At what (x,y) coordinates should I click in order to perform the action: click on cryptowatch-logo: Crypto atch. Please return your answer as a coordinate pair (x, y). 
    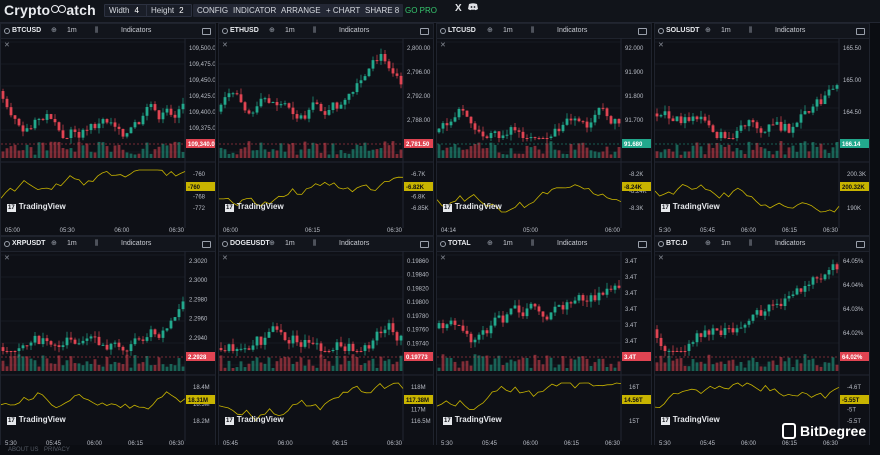
    Looking at the image, I should click on (50, 10).